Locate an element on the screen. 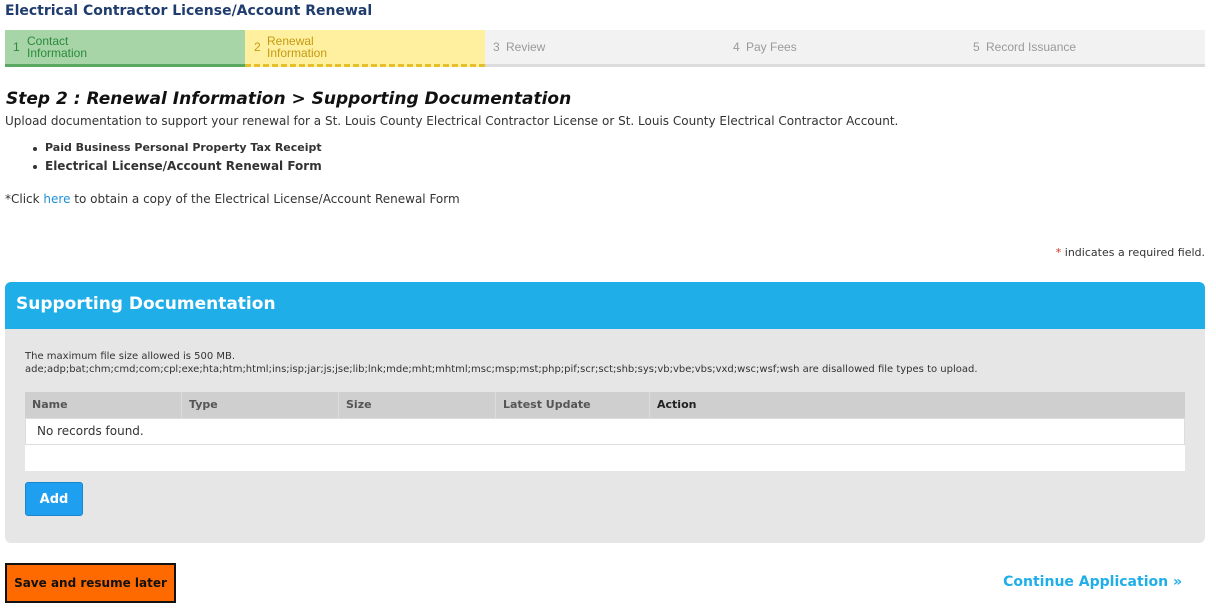  renewal-form-link: here is located at coordinates (56, 199).